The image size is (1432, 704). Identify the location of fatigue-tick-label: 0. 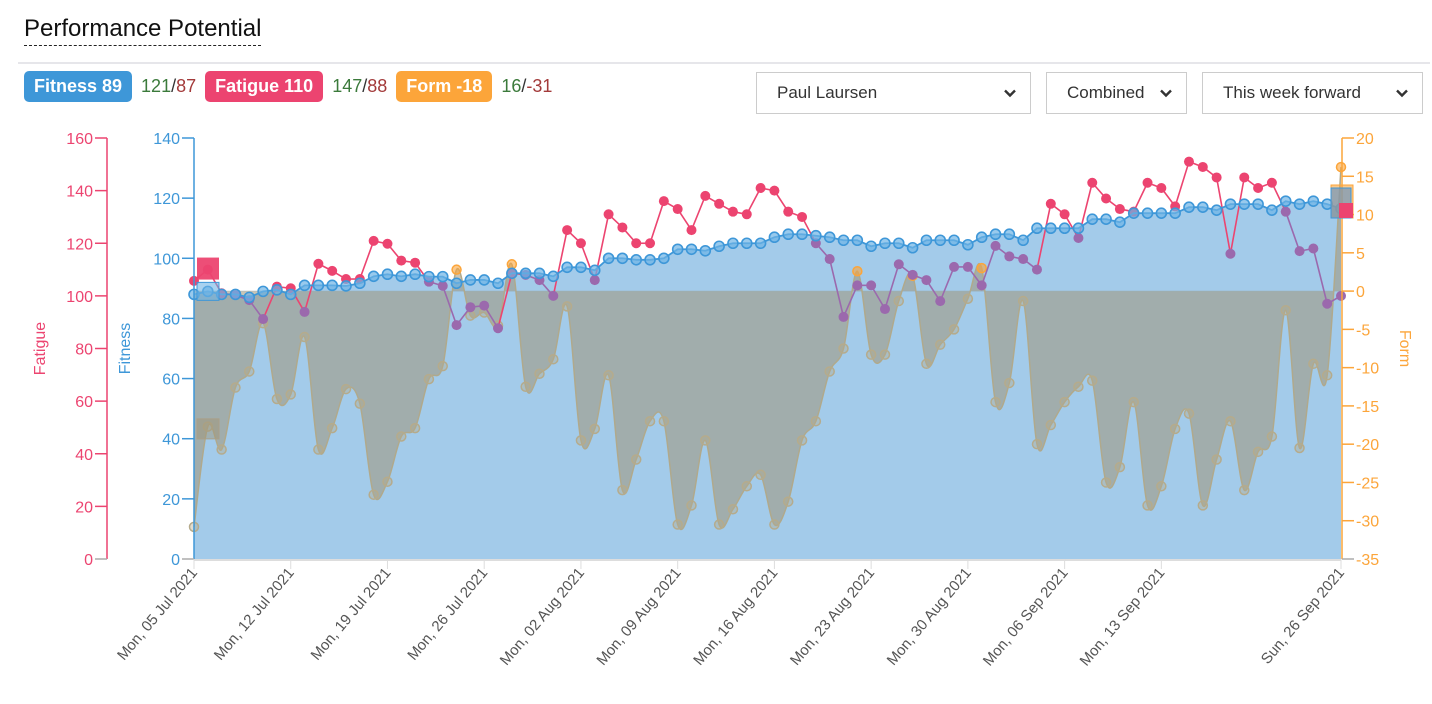
(88, 560).